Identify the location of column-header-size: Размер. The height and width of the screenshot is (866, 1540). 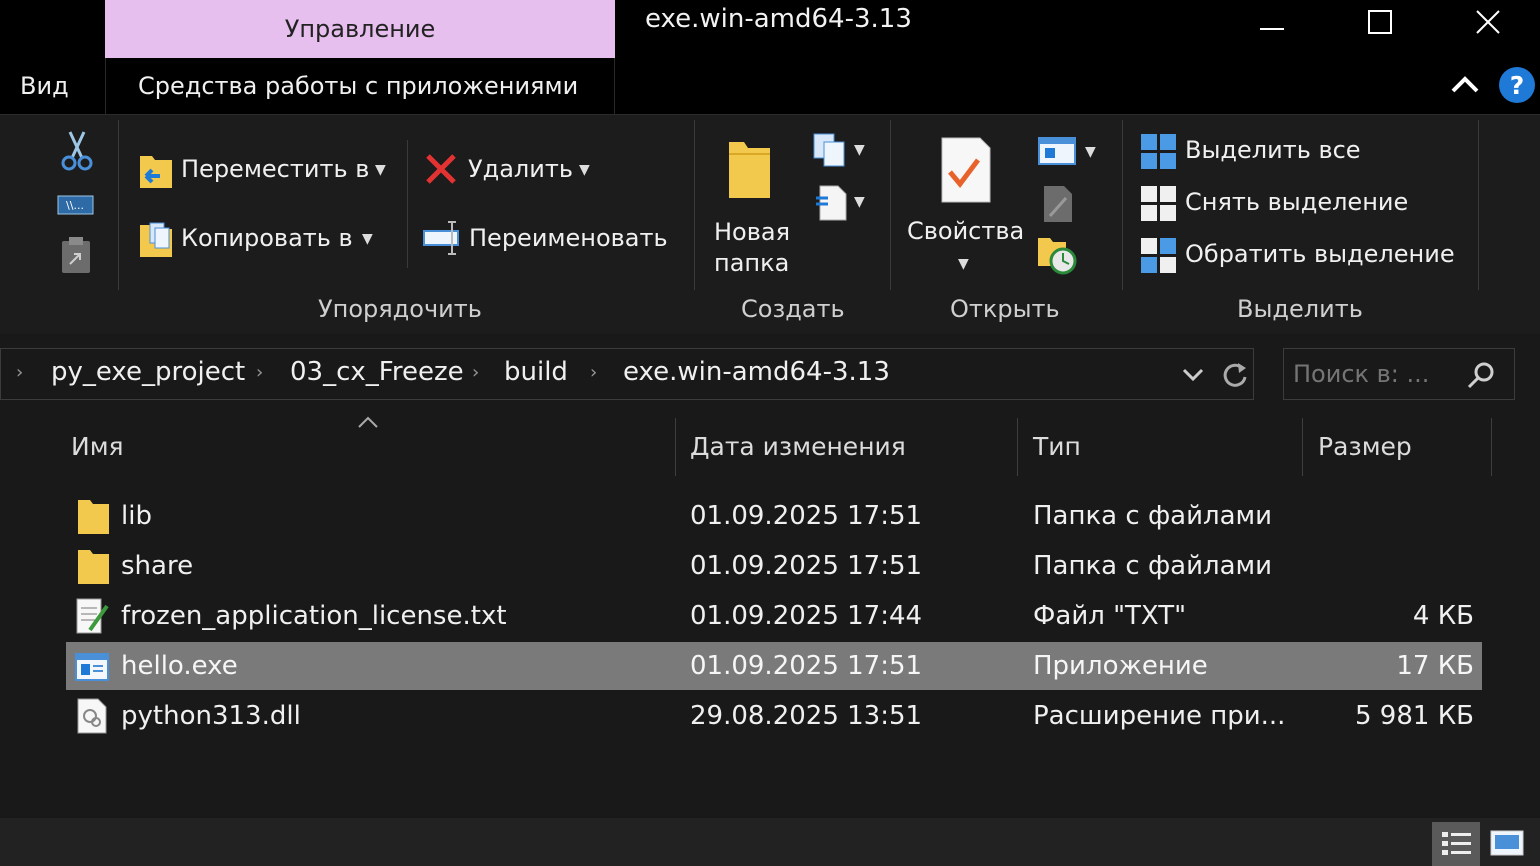
(1365, 446).